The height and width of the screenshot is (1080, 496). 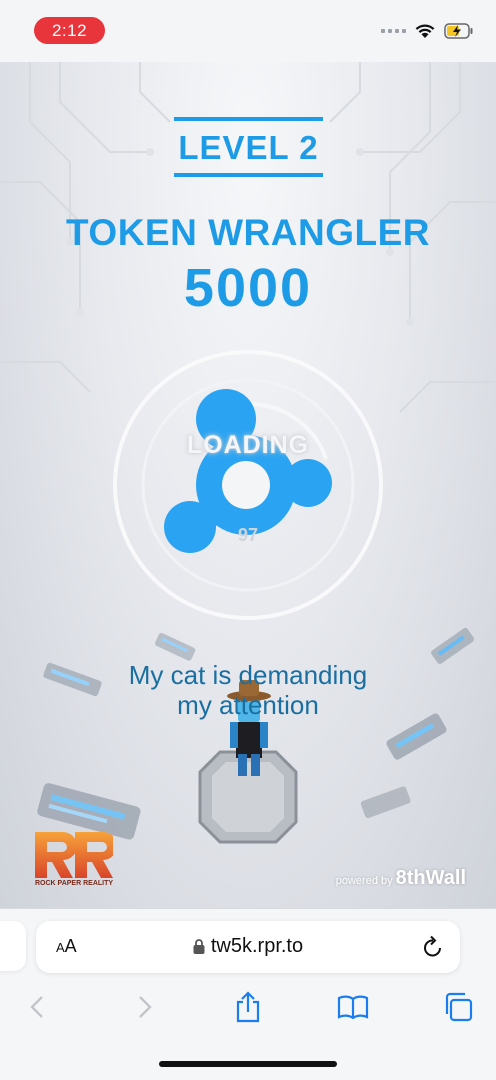 I want to click on bookmarks-icon, so click(x=353, y=1007).